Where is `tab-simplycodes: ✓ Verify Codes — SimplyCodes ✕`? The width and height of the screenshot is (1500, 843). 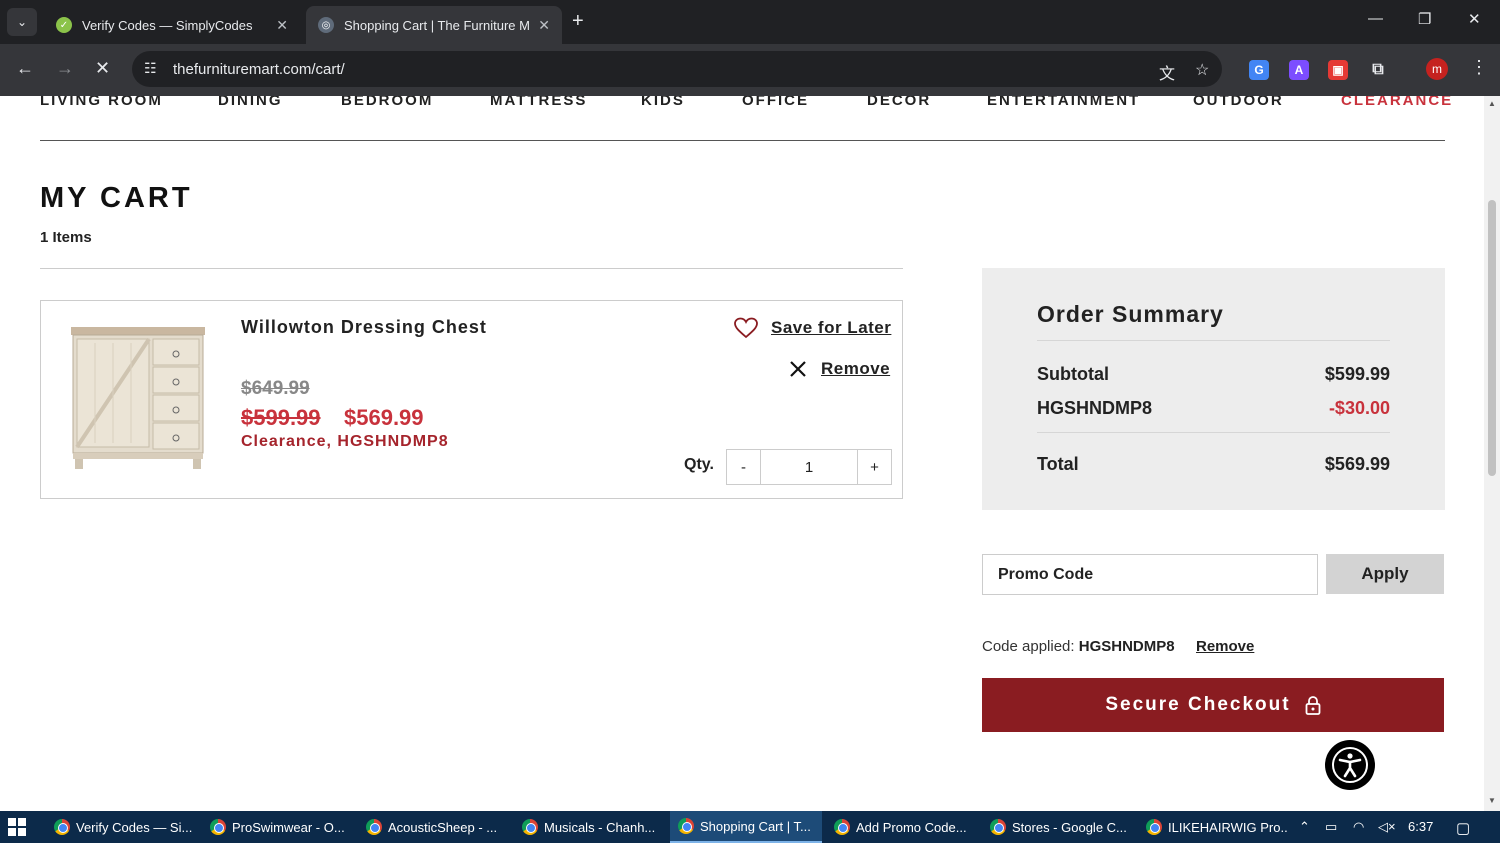
tab-simplycodes: ✓ Verify Codes — SimplyCodes ✕ is located at coordinates (172, 25).